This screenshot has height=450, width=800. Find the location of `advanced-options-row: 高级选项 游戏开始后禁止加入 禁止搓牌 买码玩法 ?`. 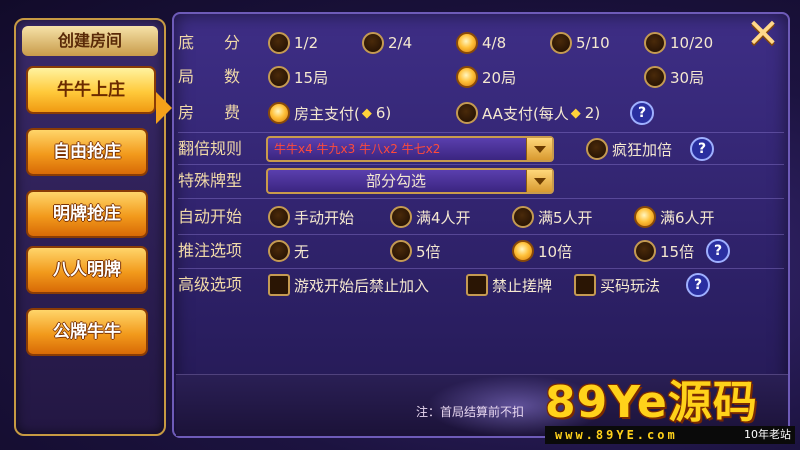

advanced-options-row: 高级选项 游戏开始后禁止加入 禁止搓牌 买码玩法 ? is located at coordinates (480, 285).